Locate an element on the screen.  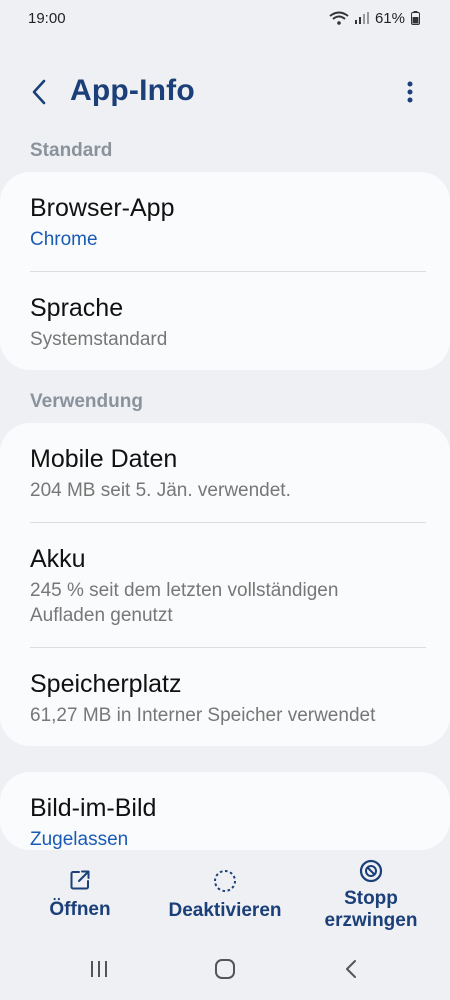
deactivate-label: Deaktivieren is located at coordinates (225, 910).